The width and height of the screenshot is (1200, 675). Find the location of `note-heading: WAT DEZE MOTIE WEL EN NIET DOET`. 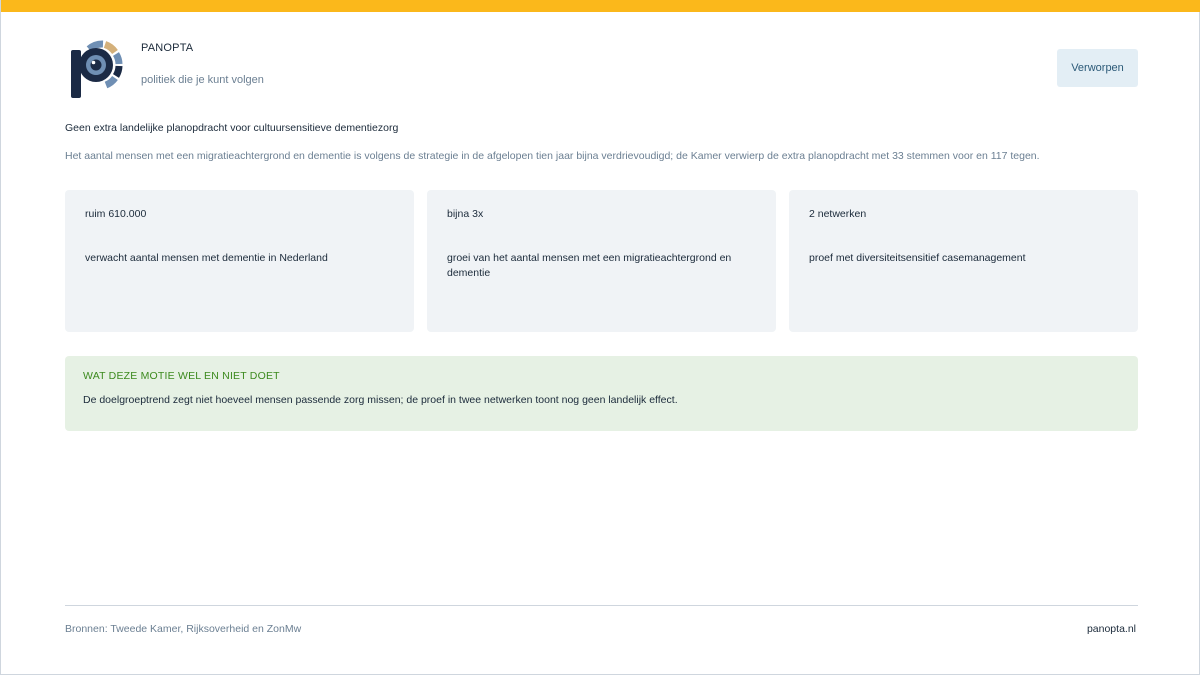

note-heading: WAT DEZE MOTIE WEL EN NIET DOET is located at coordinates (181, 376).